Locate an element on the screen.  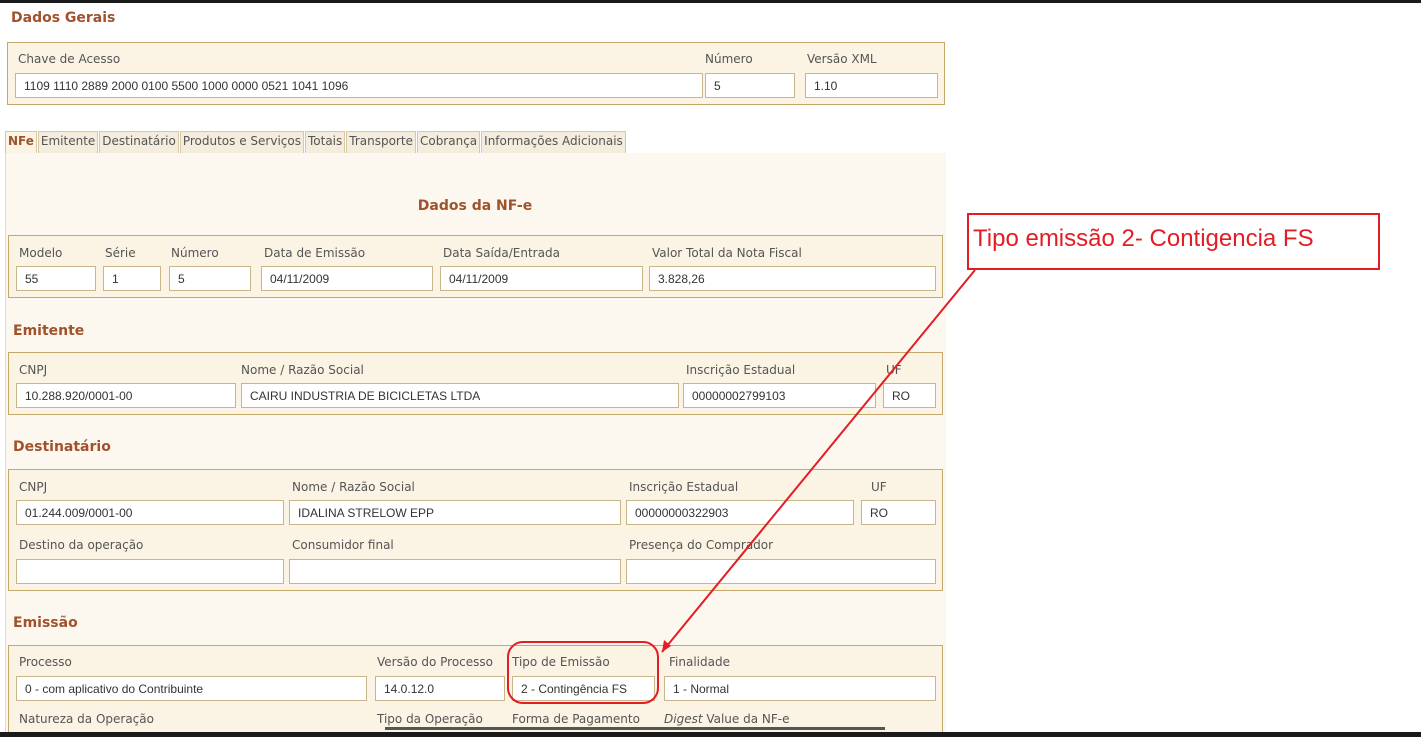
recipient-uf-label: UF is located at coordinates (879, 487).